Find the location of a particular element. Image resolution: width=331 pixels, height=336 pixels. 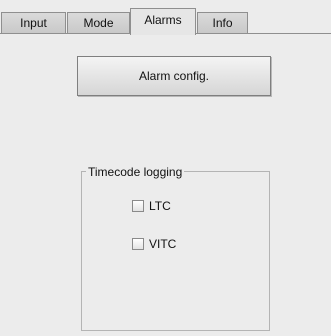

ltc-option: LTC is located at coordinates (151, 206).